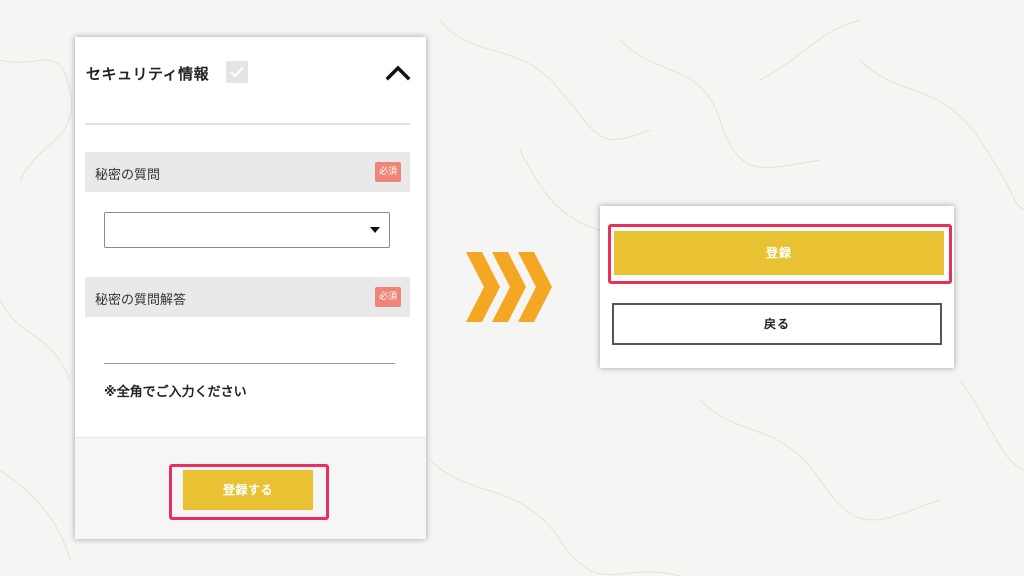  I want to click on register-button: 登録, so click(779, 253).